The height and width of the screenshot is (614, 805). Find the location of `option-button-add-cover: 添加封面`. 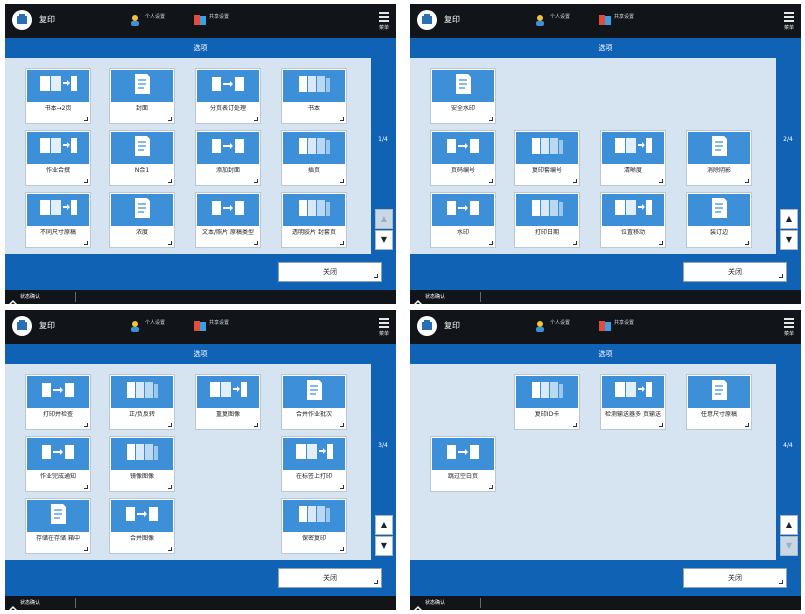

option-button-add-cover: 添加封面 is located at coordinates (228, 158).